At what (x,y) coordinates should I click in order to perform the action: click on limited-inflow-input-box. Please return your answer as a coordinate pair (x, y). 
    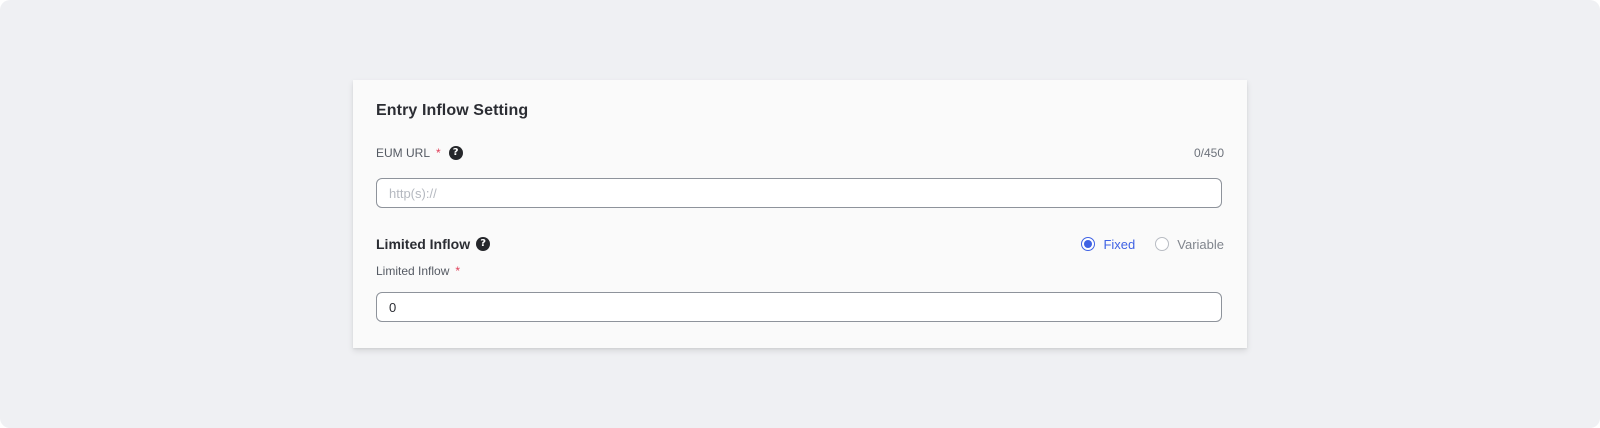
    Looking at the image, I should click on (799, 307).